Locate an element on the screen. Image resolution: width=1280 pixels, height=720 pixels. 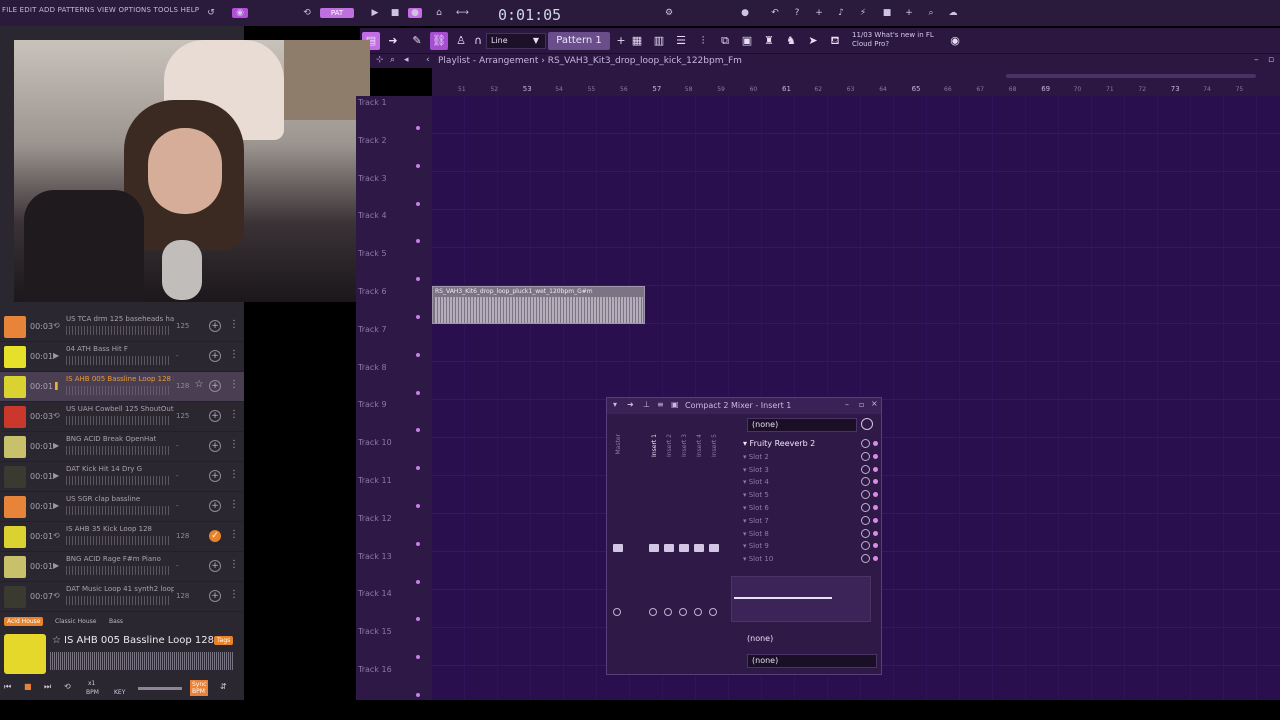
effect-slot: ▾ Slot 6 is located at coordinates (802, 508).